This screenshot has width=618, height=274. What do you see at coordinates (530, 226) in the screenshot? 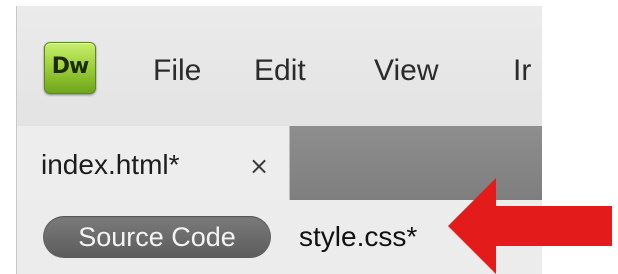
I see `arrow-left-icon` at bounding box center [530, 226].